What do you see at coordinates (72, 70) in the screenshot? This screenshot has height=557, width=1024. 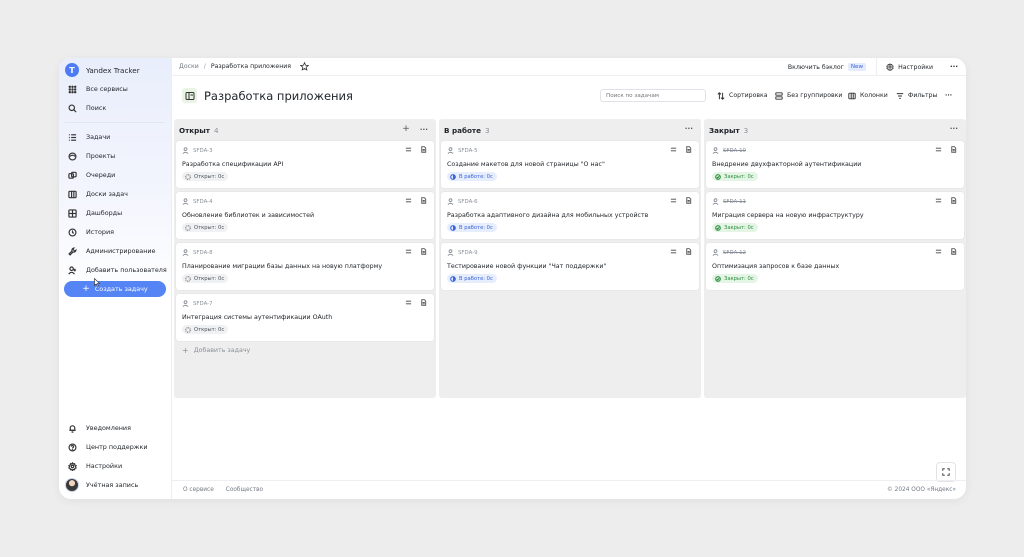 I see `tracker-logo-icon: T` at bounding box center [72, 70].